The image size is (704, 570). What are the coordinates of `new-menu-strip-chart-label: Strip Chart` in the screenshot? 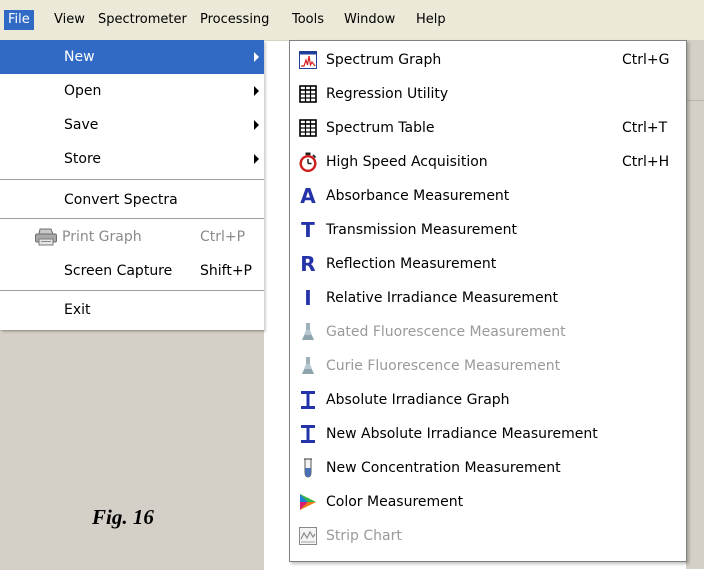 It's located at (364, 536).